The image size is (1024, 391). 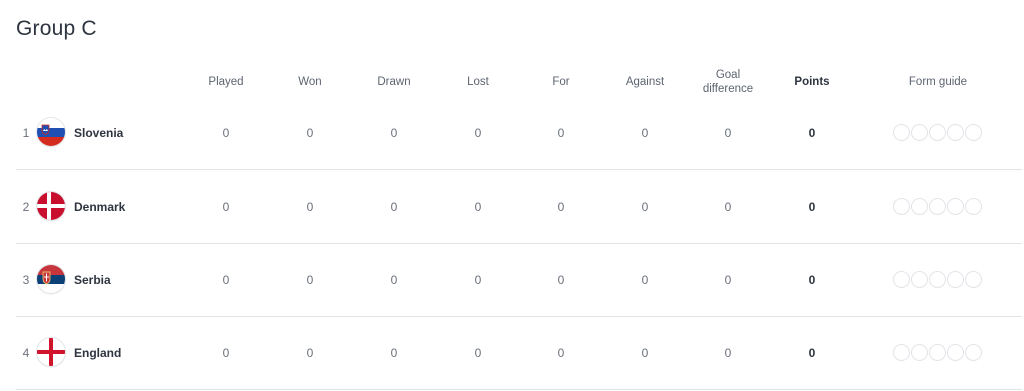 I want to click on group-title: Group C, so click(x=56, y=28).